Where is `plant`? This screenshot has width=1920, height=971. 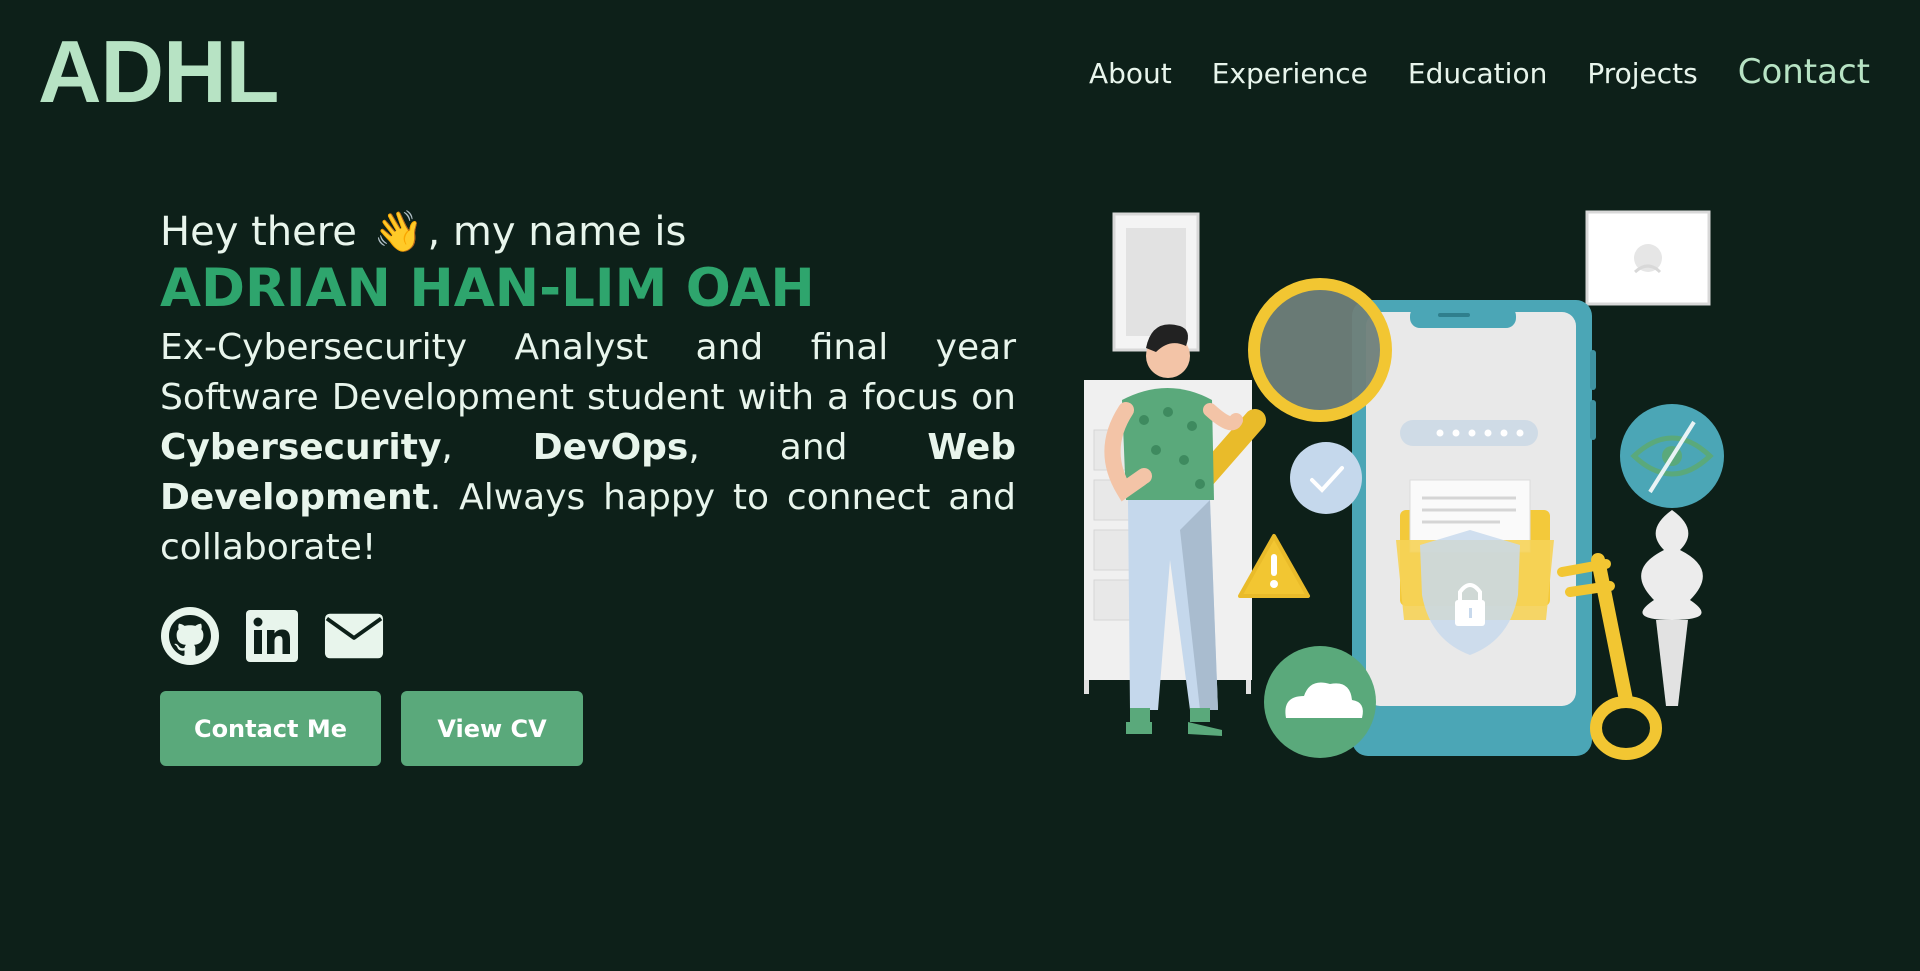
plant is located at coordinates (1672, 608).